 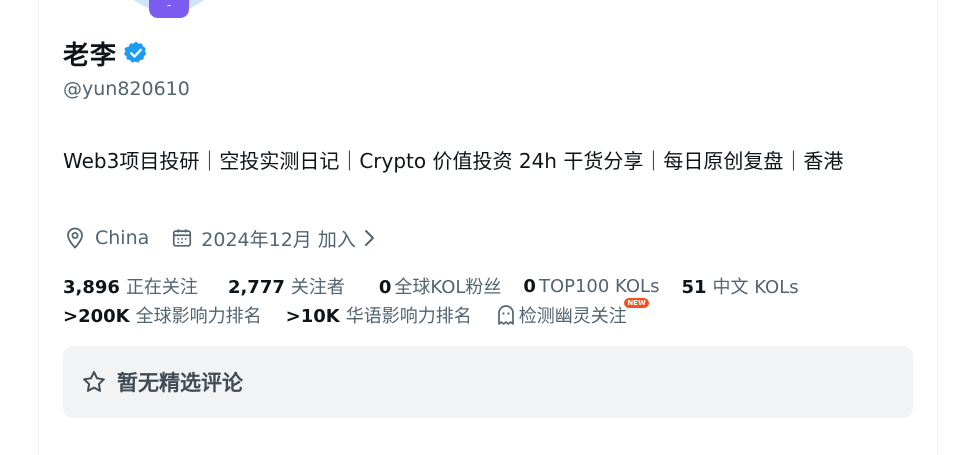 What do you see at coordinates (182, 238) in the screenshot?
I see `calendar-icon` at bounding box center [182, 238].